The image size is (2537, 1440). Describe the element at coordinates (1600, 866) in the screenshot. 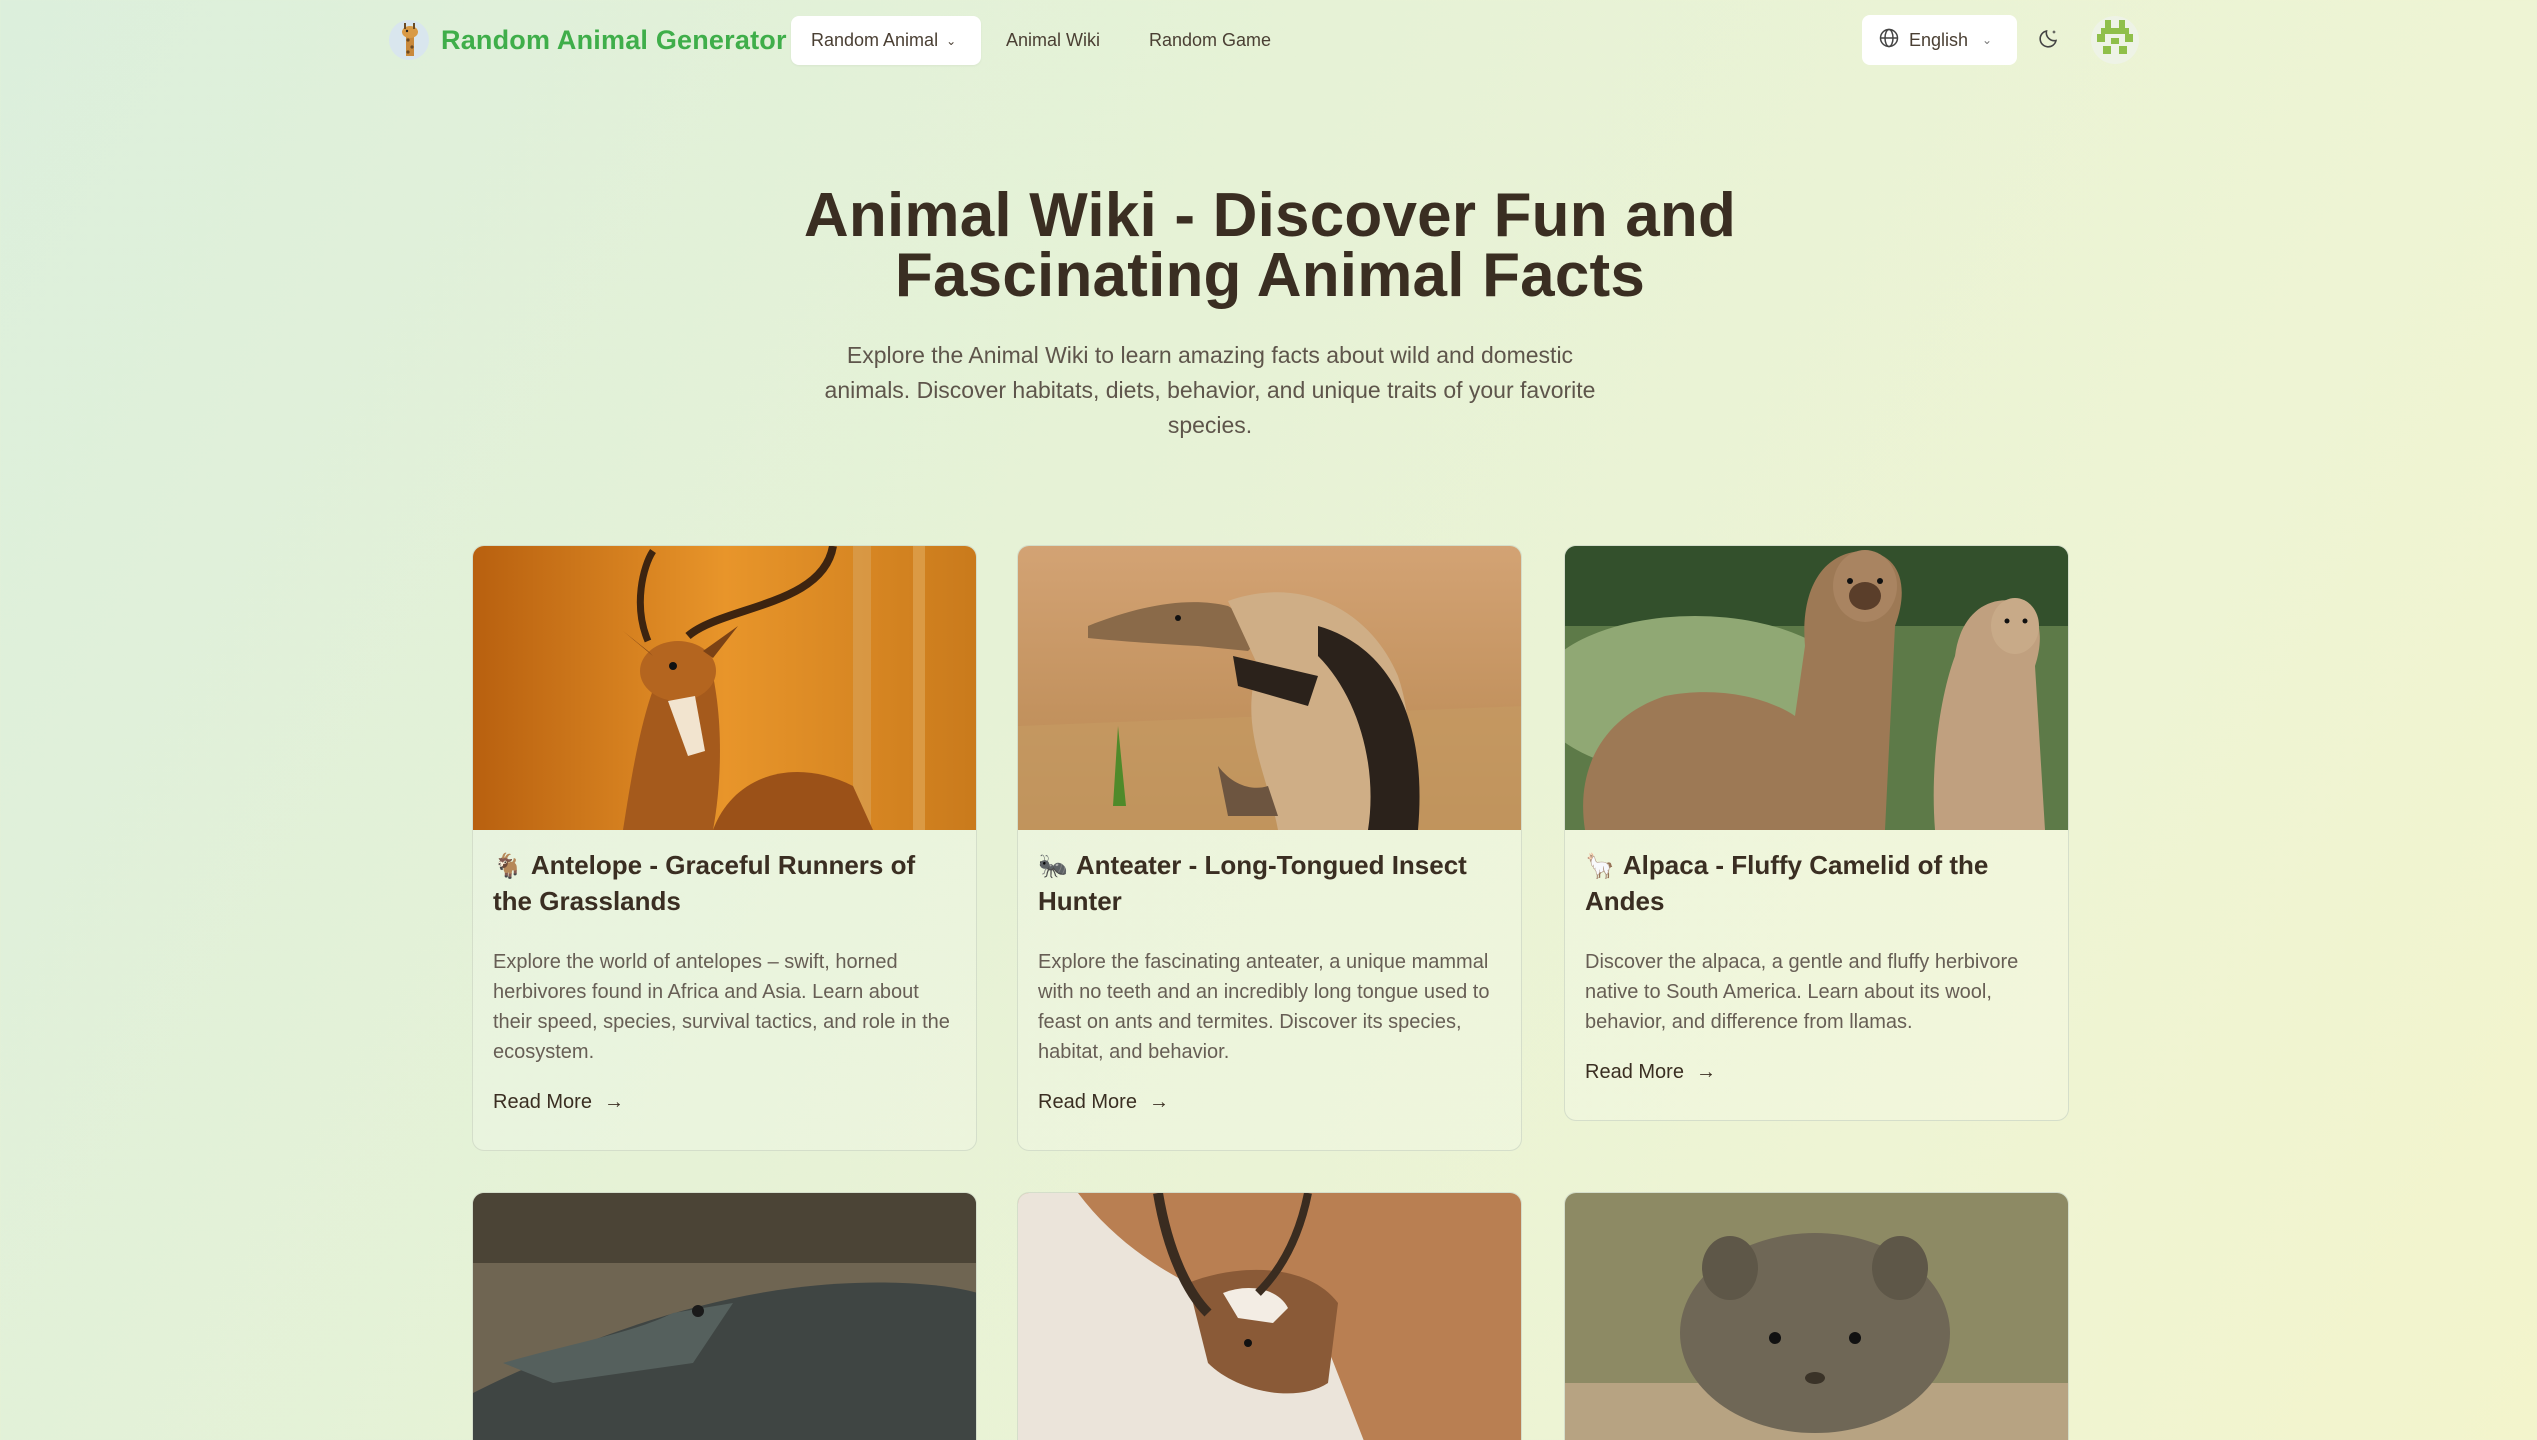

I see `llama-emoji-icon: 🦙` at that location.